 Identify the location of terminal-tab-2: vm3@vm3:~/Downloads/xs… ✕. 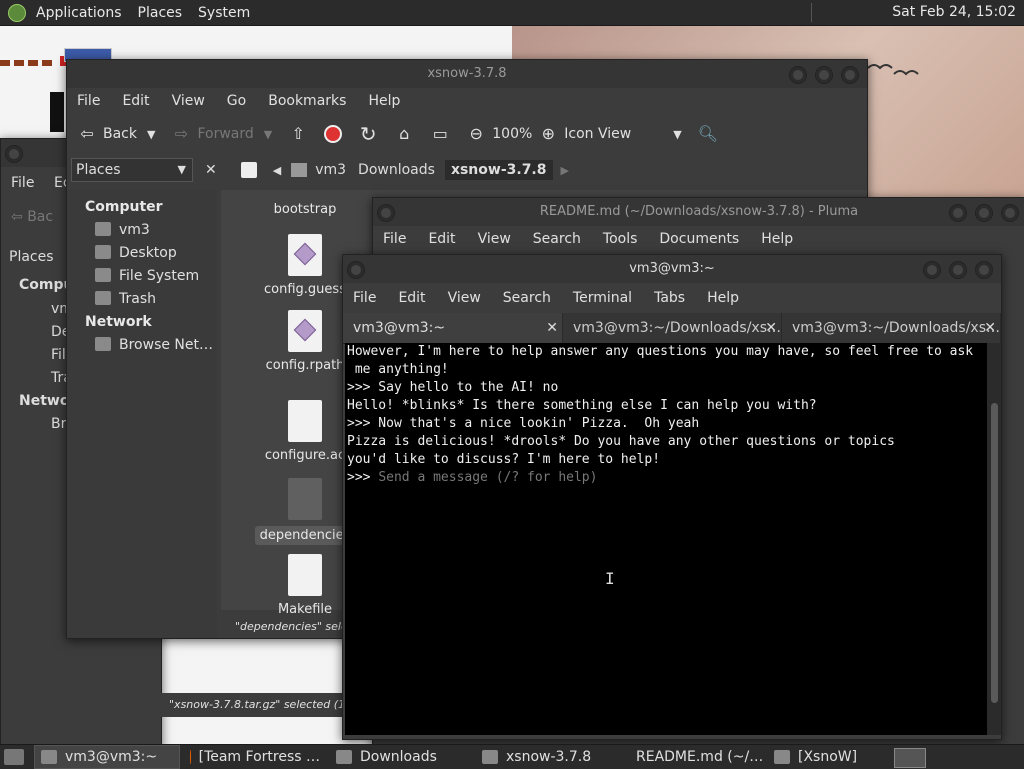
(672, 328).